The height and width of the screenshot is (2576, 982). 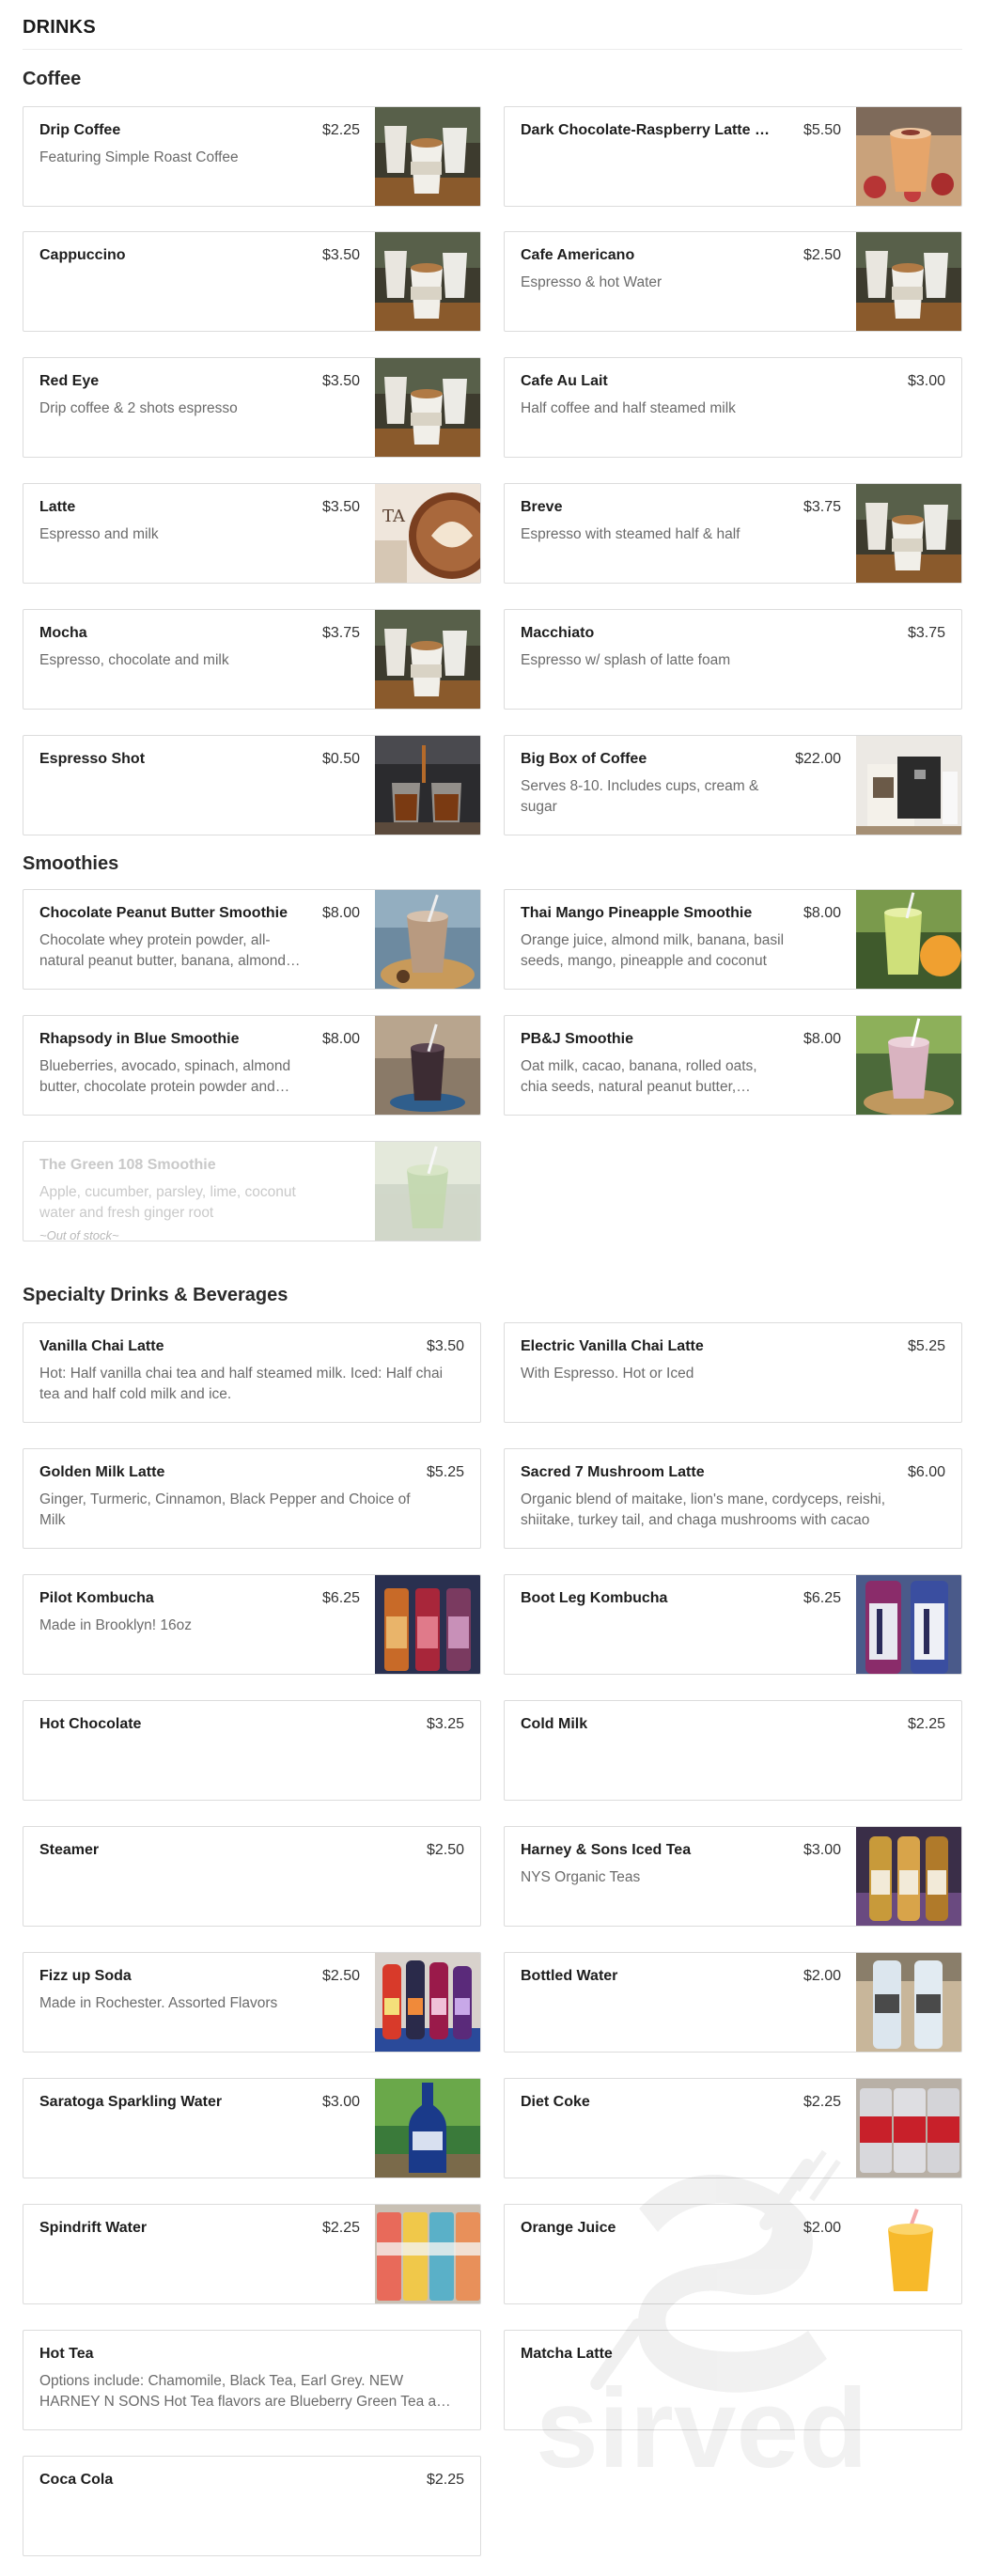 I want to click on item-name: Cold Milk, so click(x=554, y=1724).